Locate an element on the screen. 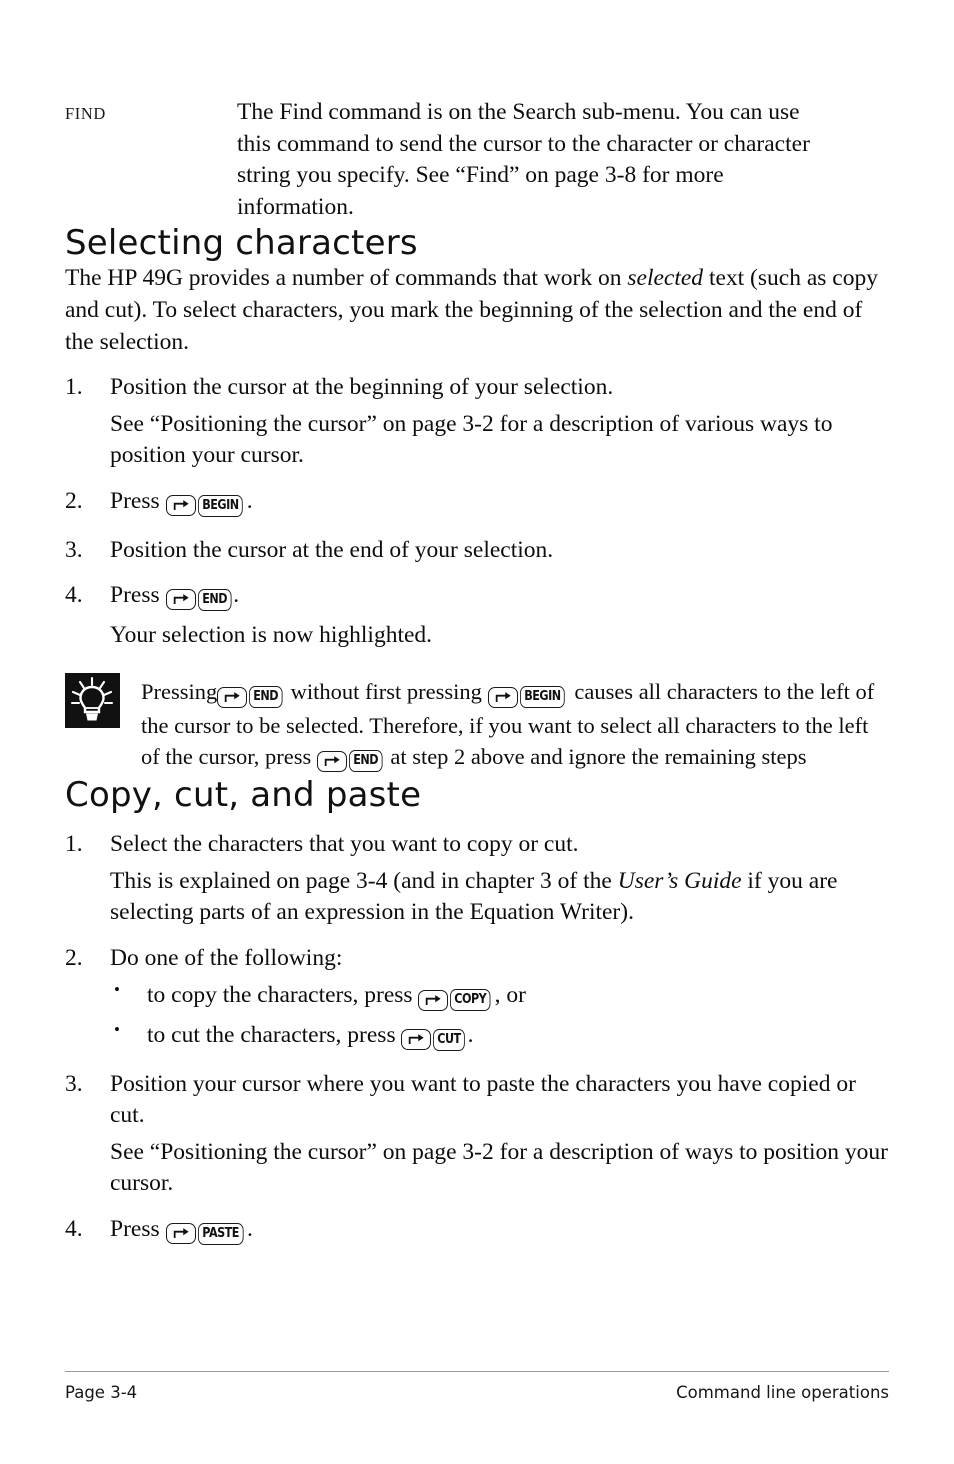 Image resolution: width=954 pixels, height=1464 pixels. footer-page-number: Page 3-4 is located at coordinates (101, 1392).